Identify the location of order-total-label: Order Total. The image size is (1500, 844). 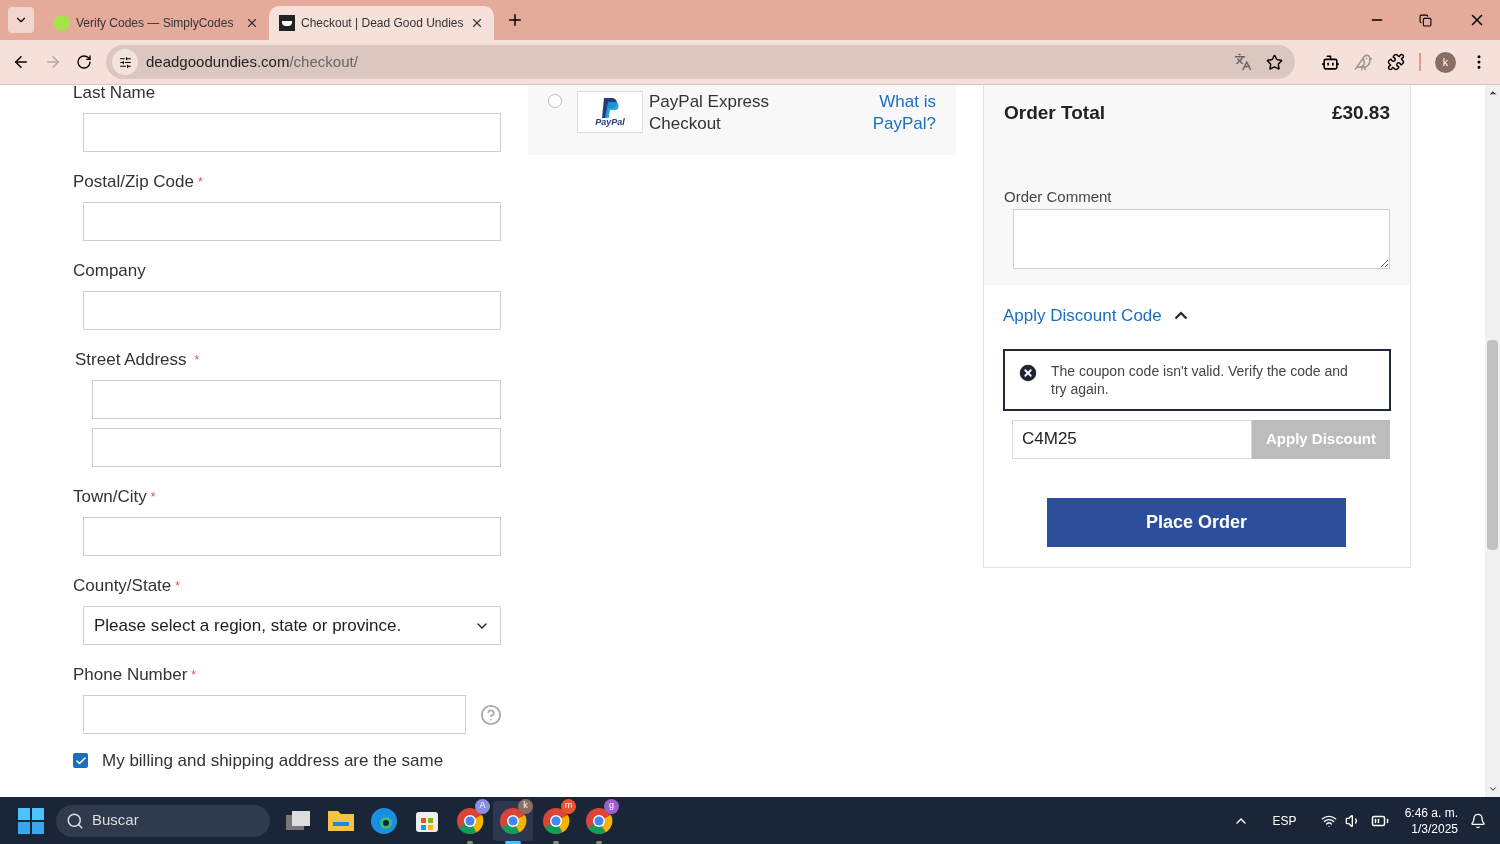
(1054, 113).